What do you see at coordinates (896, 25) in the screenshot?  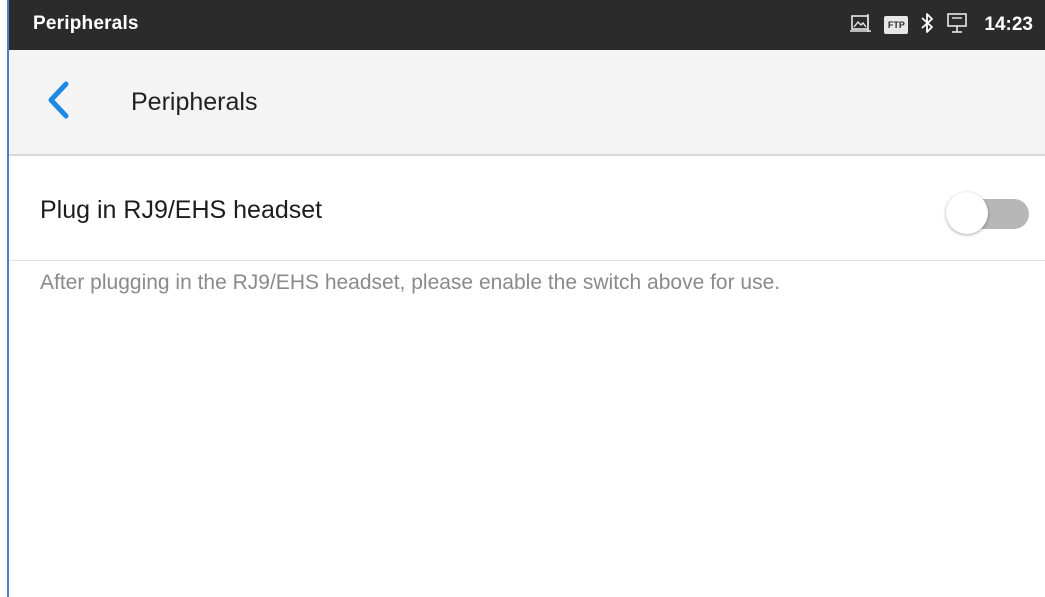 I see `ftp-icon: FTP` at bounding box center [896, 25].